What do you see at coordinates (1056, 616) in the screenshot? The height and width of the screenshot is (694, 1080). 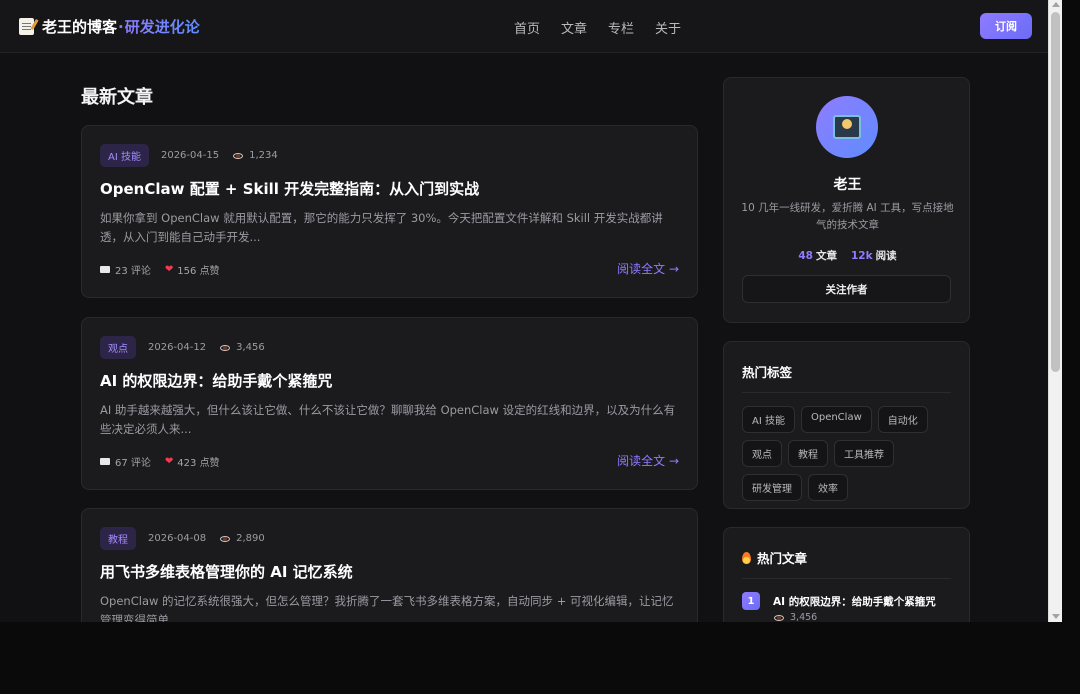 I see `scroll-down-arrow-icon` at bounding box center [1056, 616].